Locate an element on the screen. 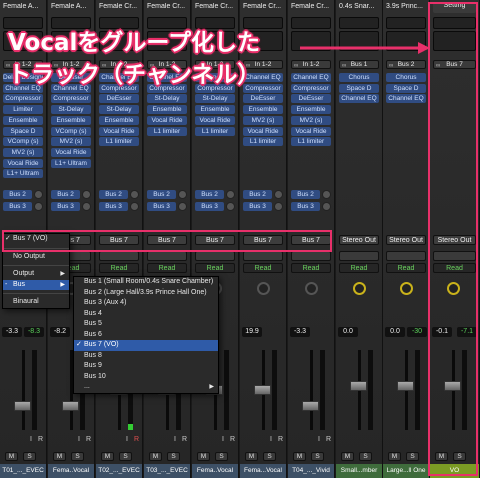 This screenshot has width=480, height=478. eq-display is located at coordinates (406, 23).